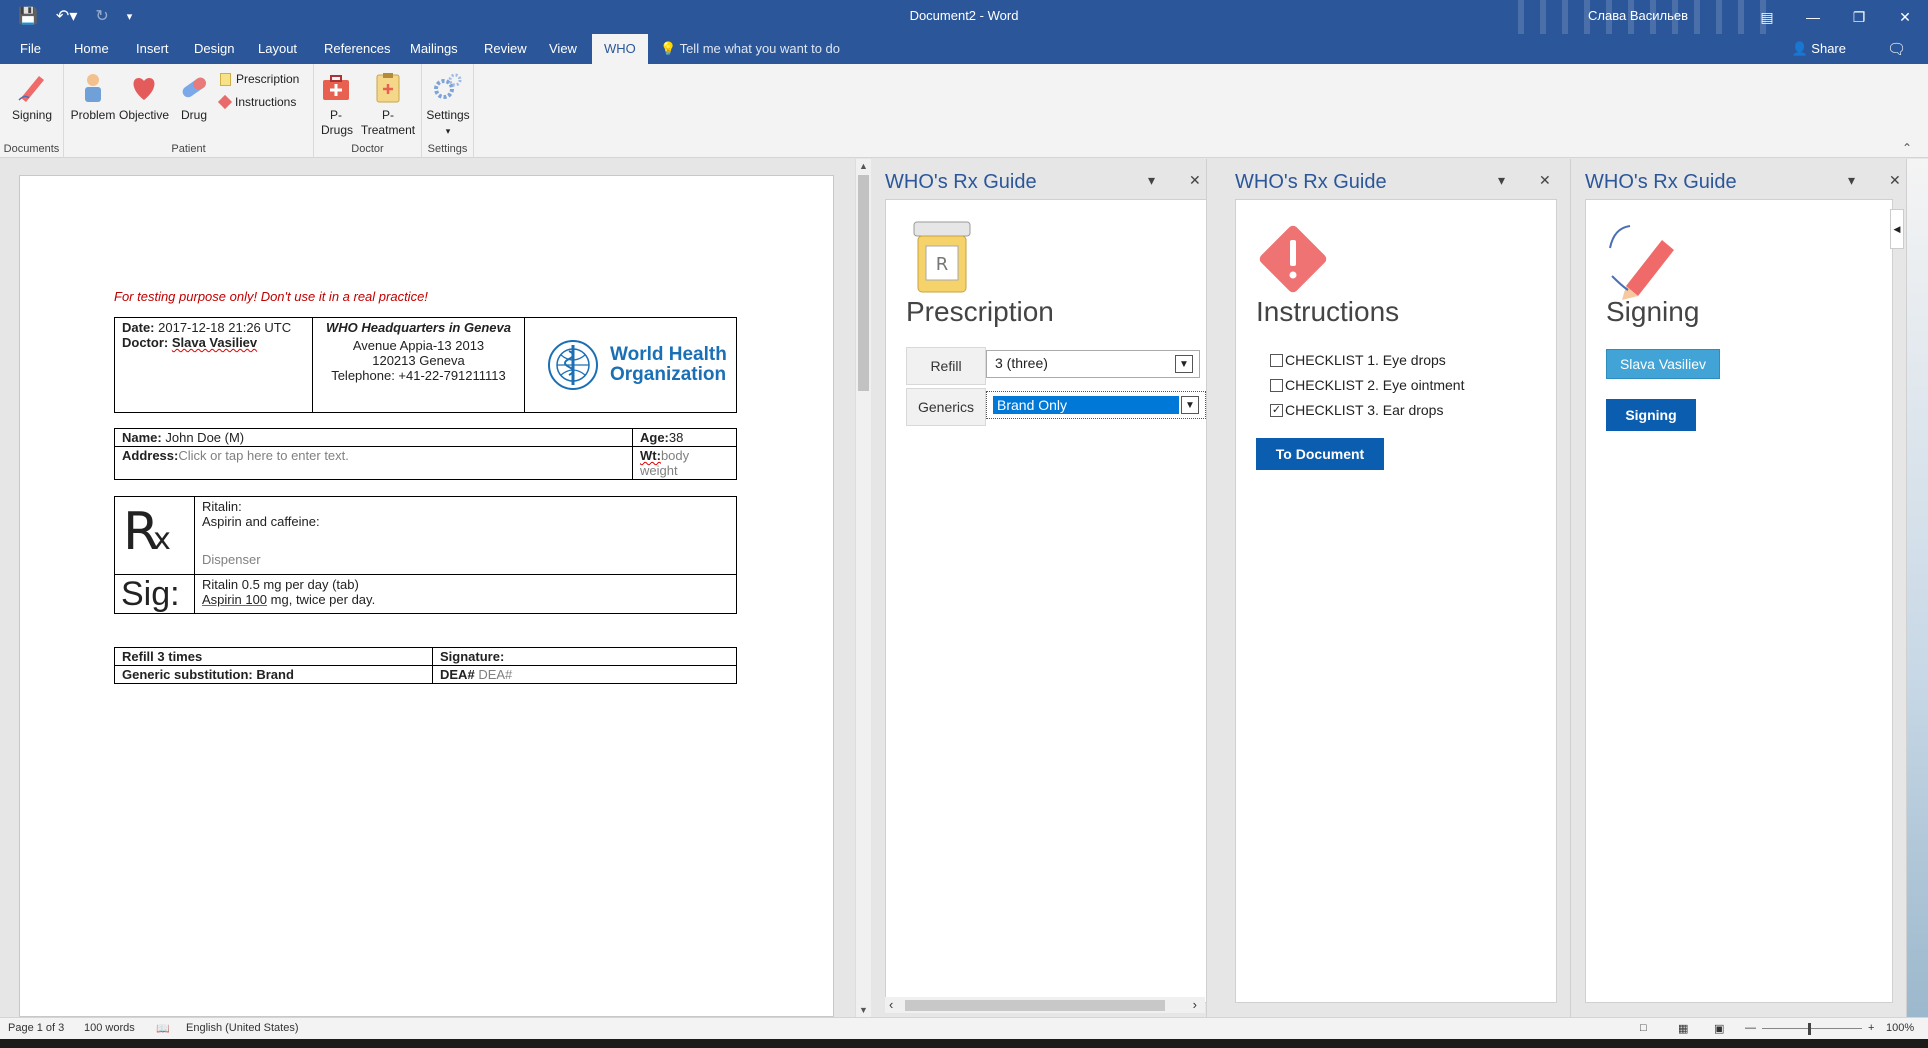  What do you see at coordinates (863, 283) in the screenshot?
I see `scroll-thumb` at bounding box center [863, 283].